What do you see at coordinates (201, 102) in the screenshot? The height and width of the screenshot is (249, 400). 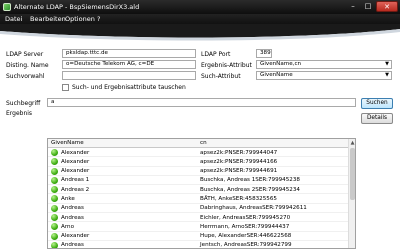 I see `suchbegriff-input: a` at bounding box center [201, 102].